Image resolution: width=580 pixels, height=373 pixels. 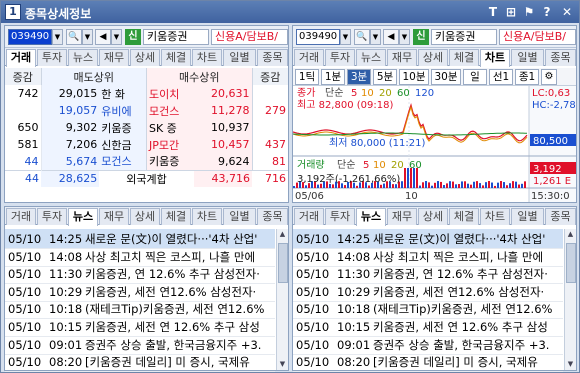 I want to click on tab-trade: 거래, so click(x=21, y=58).